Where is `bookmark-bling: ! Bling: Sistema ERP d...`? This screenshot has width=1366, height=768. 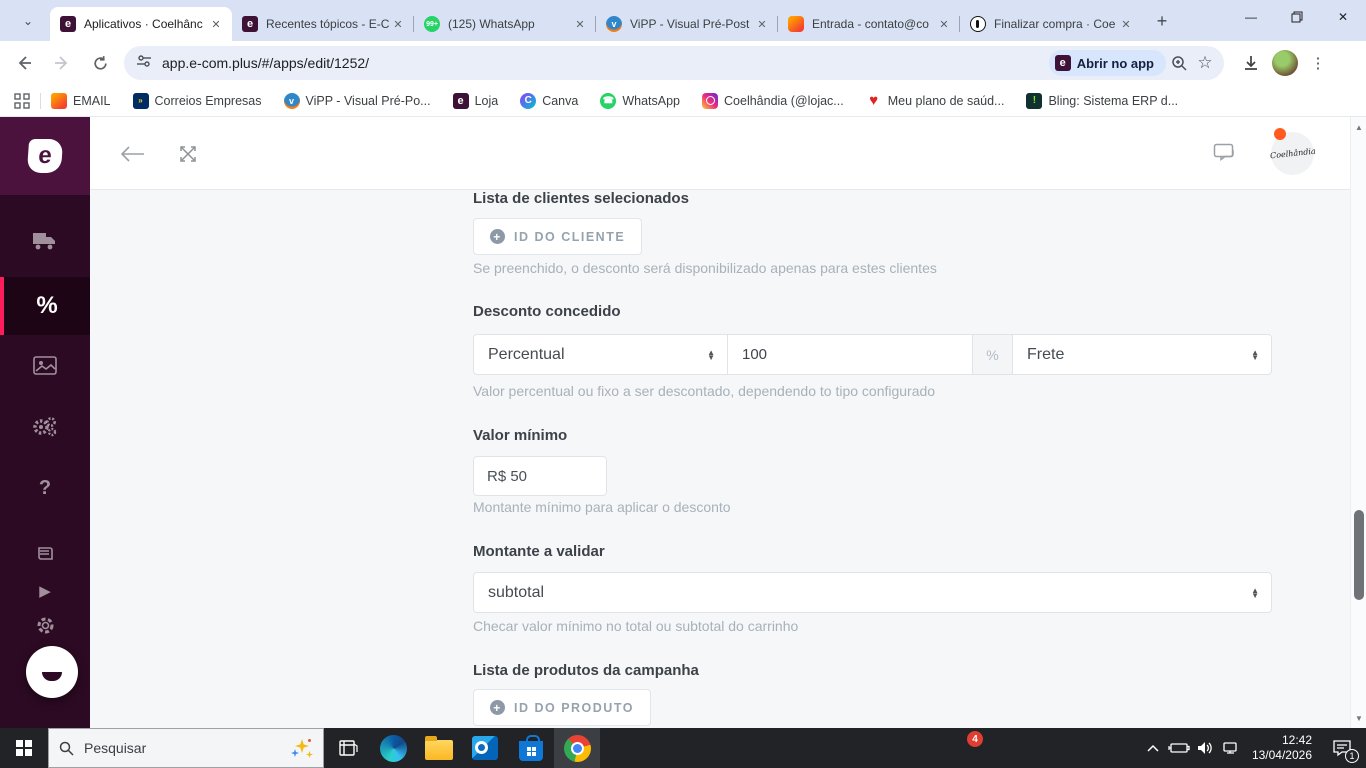 bookmark-bling: ! Bling: Sistema ERP d... is located at coordinates (1102, 100).